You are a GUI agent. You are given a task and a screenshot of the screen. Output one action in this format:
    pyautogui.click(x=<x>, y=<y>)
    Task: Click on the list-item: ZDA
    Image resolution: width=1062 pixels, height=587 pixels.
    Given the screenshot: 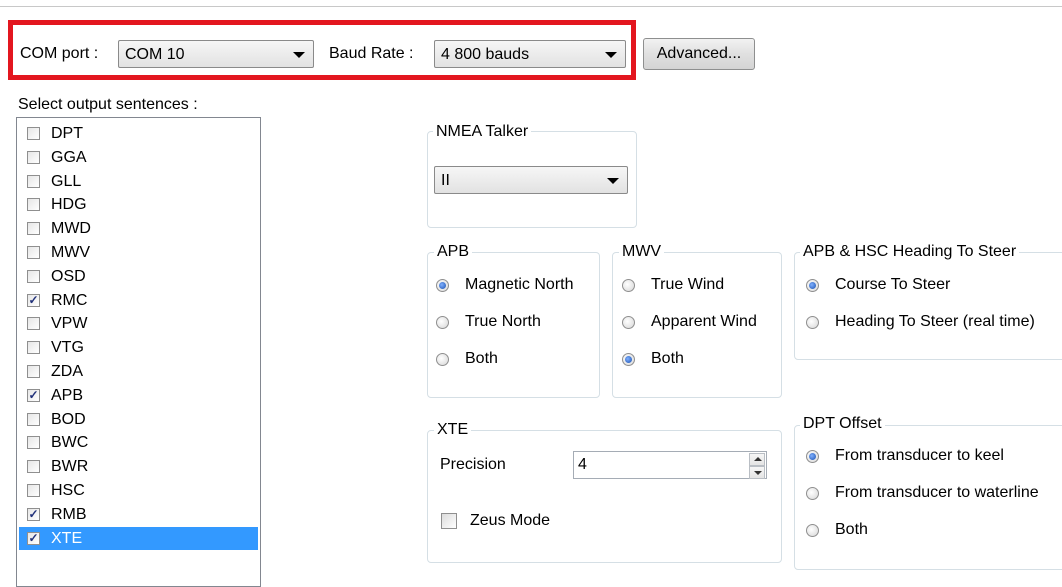 What is the action you would take?
    pyautogui.click(x=138, y=371)
    